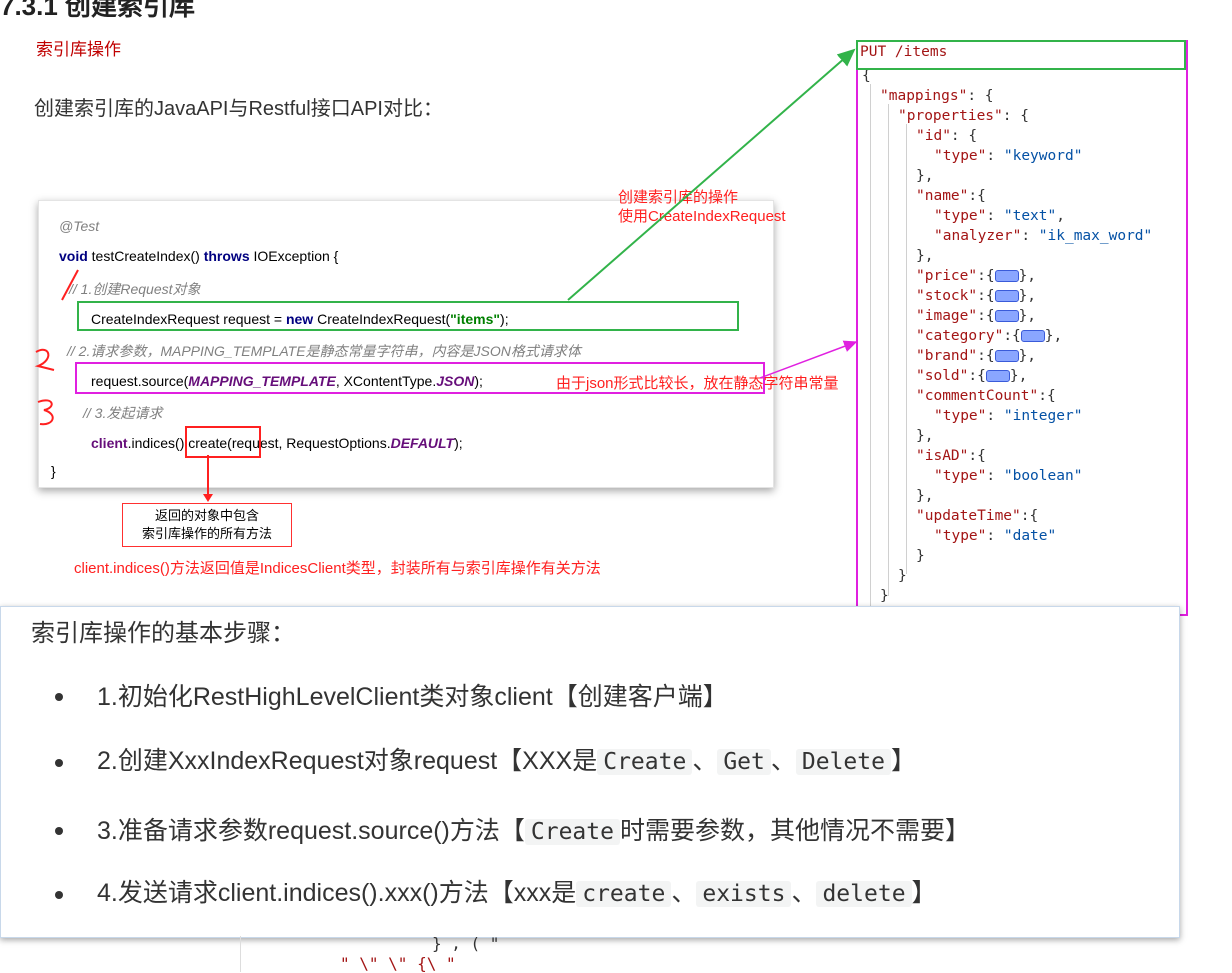 The width and height of the screenshot is (1232, 973). Describe the element at coordinates (163, 633) in the screenshot. I see `steps-title: 索引库操作的基本步骤：` at that location.